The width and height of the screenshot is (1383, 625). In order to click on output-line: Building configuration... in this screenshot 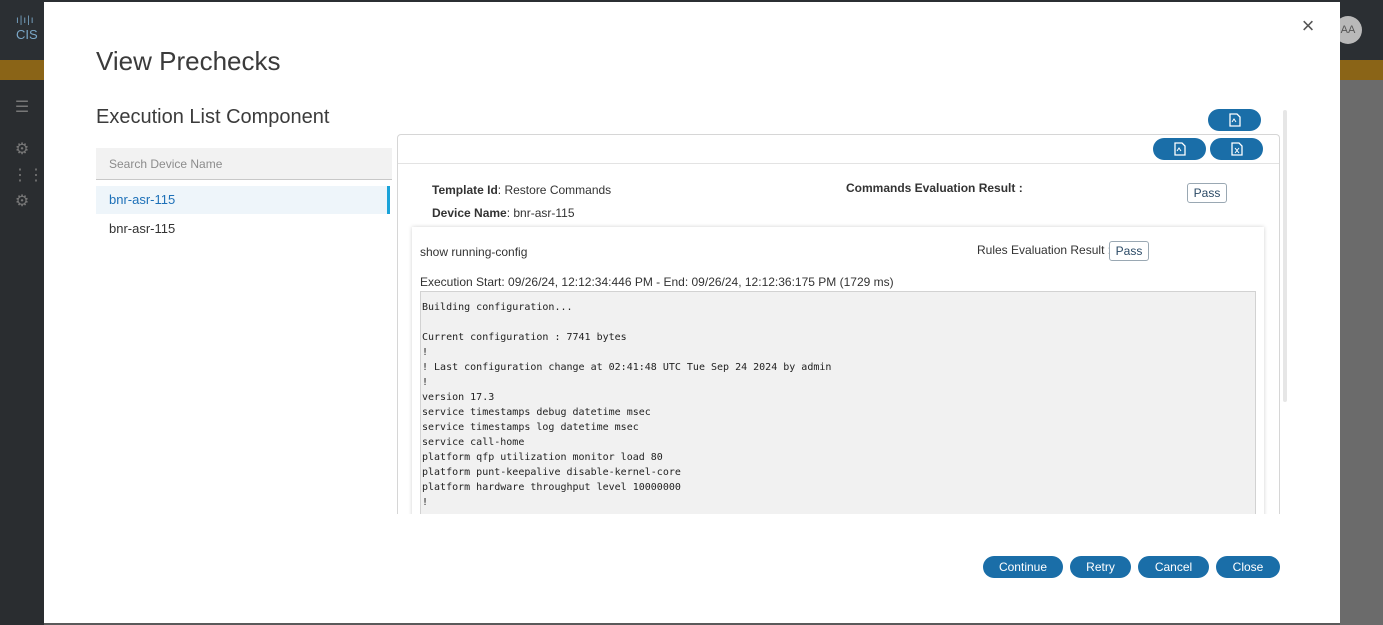, I will do `click(497, 307)`.